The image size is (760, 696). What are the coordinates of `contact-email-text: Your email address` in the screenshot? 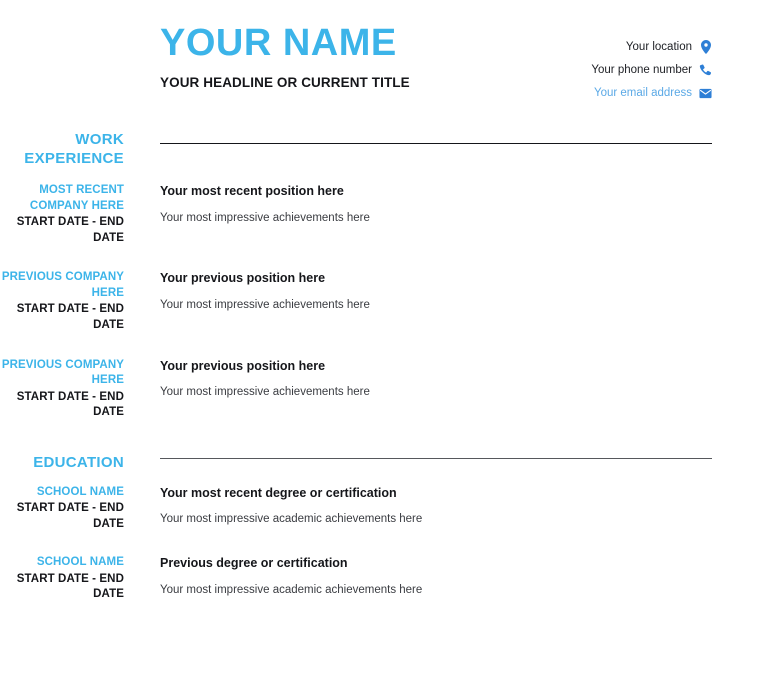 It's located at (642, 93).